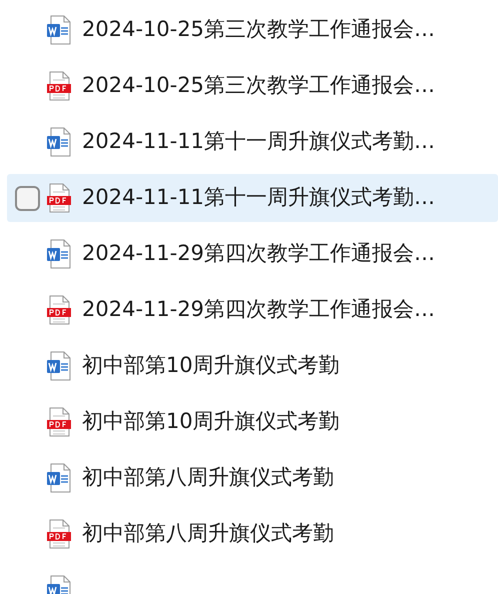 The height and width of the screenshot is (594, 498). Describe the element at coordinates (27, 198) in the screenshot. I see `checkbox` at that location.